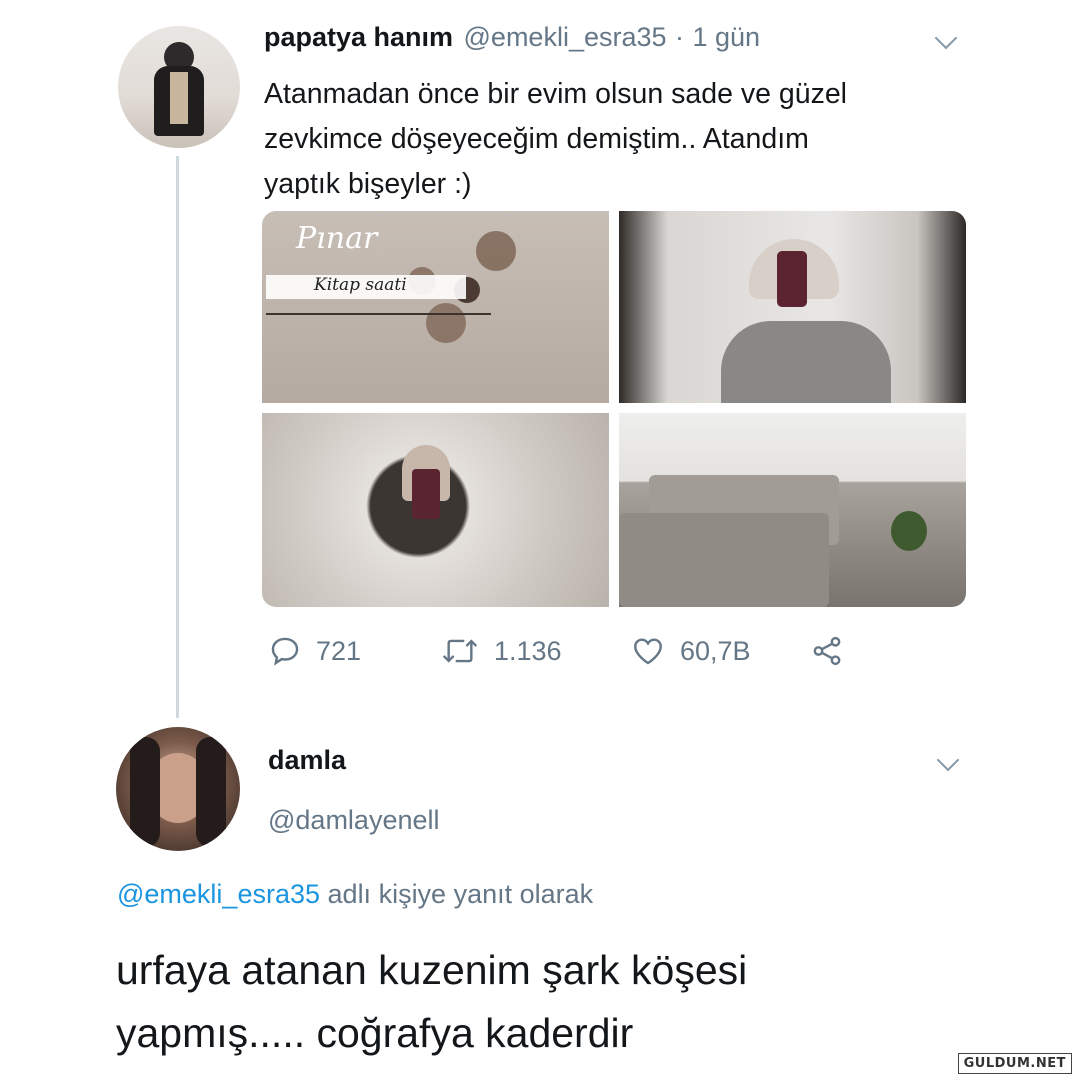  I want to click on watermark: GULDUM.NET, so click(1014, 1063).